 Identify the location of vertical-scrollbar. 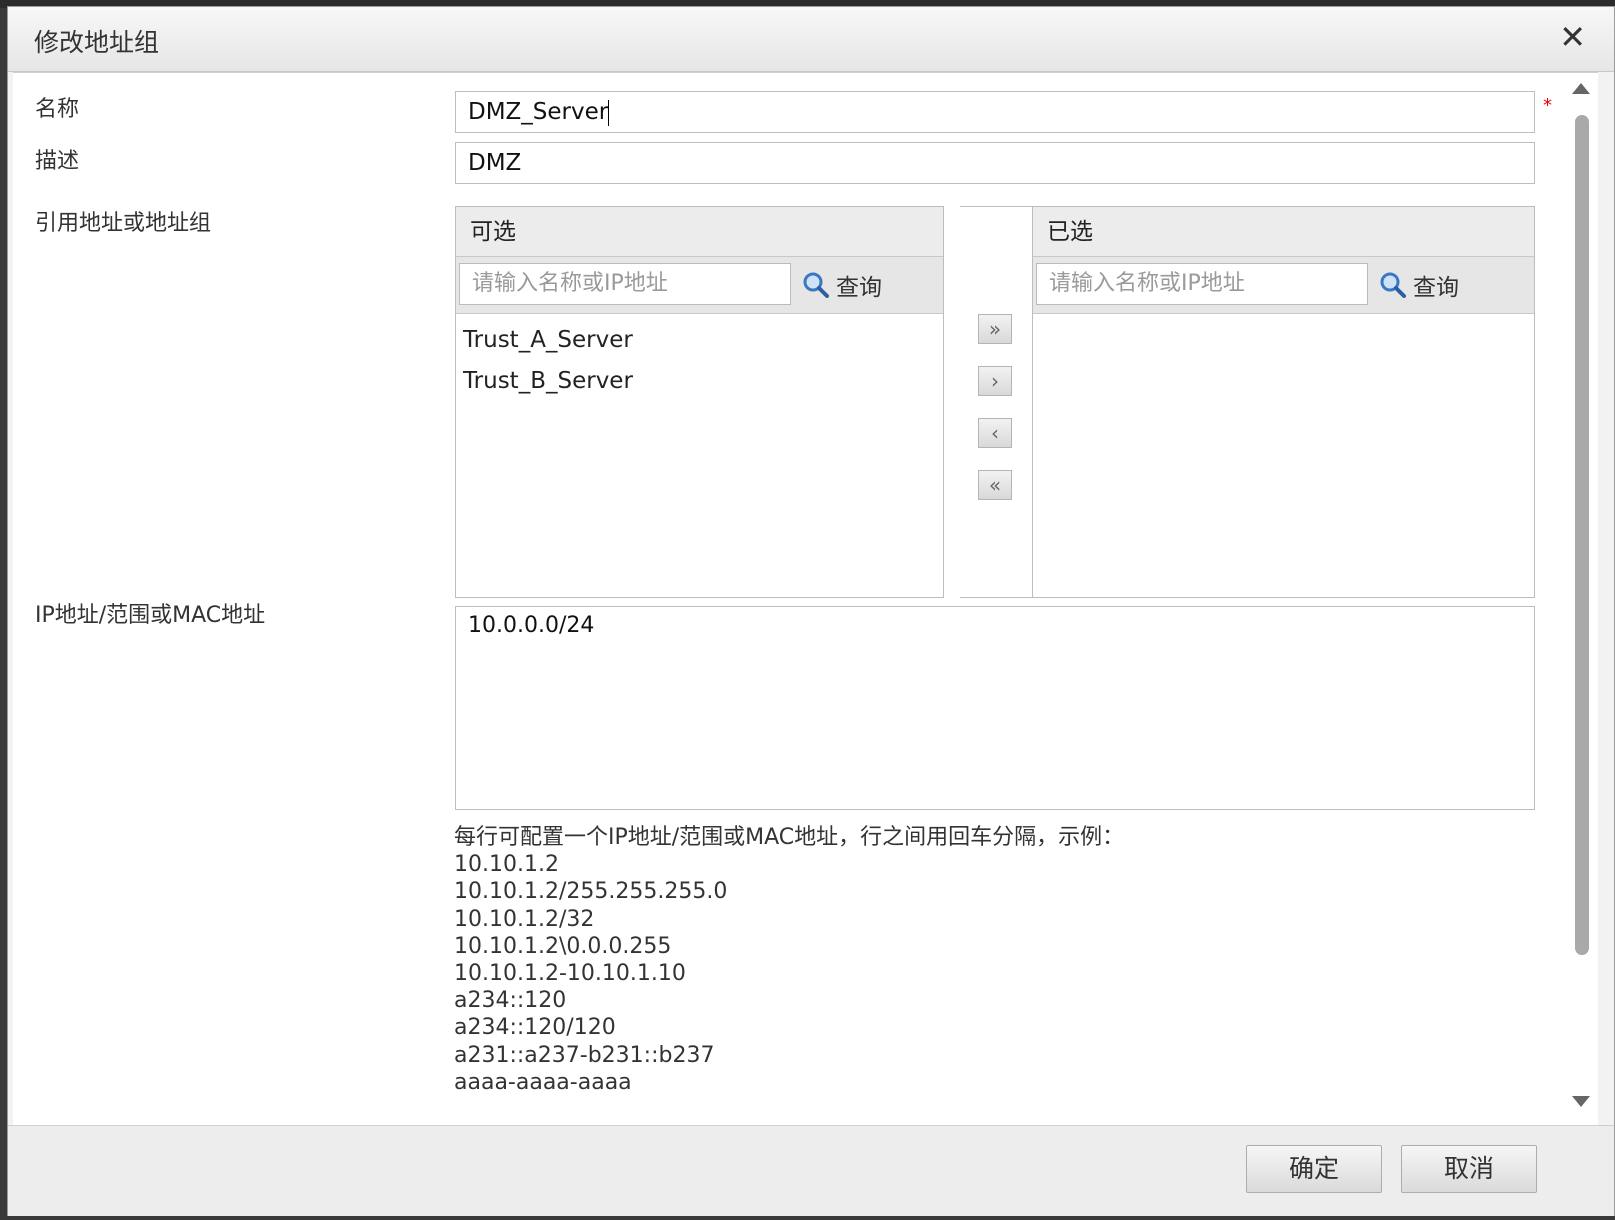
(1582, 599).